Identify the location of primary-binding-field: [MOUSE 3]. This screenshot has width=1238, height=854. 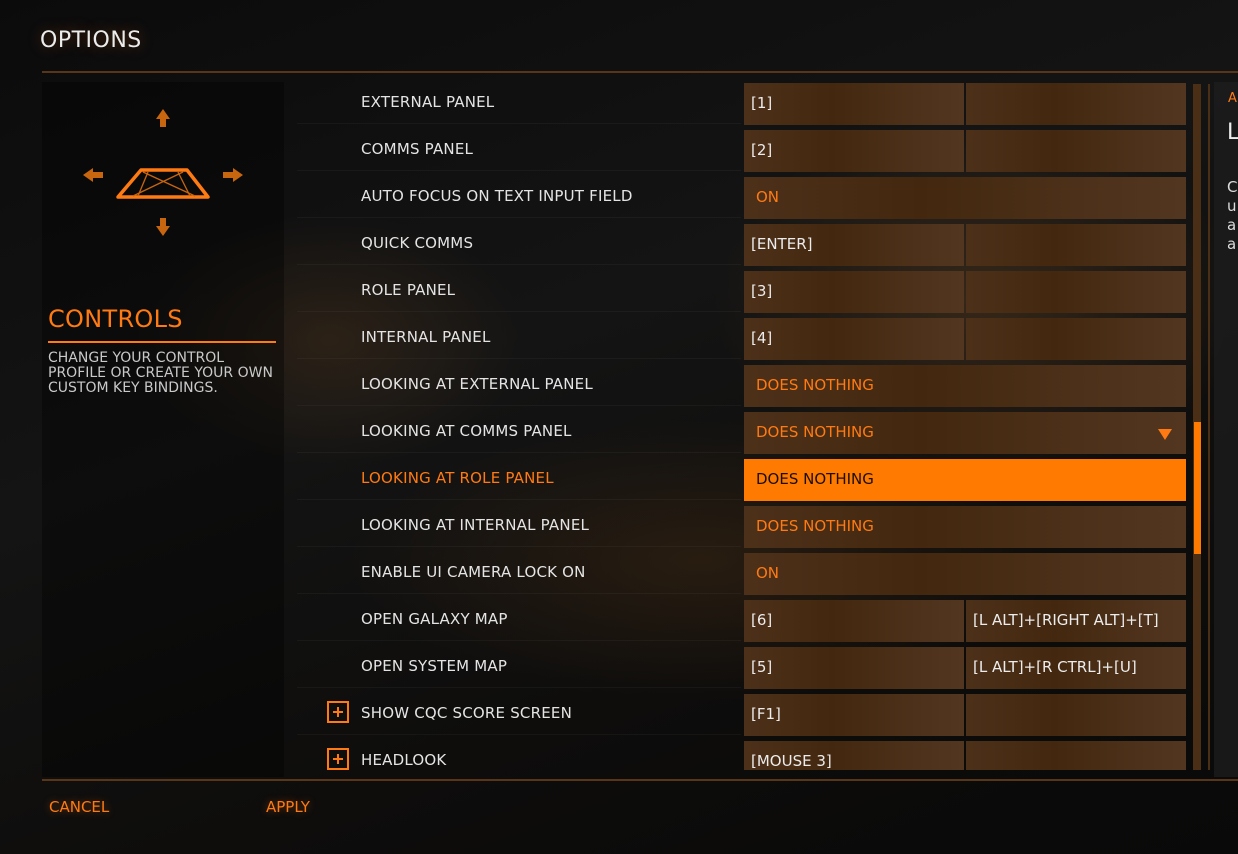
(854, 755).